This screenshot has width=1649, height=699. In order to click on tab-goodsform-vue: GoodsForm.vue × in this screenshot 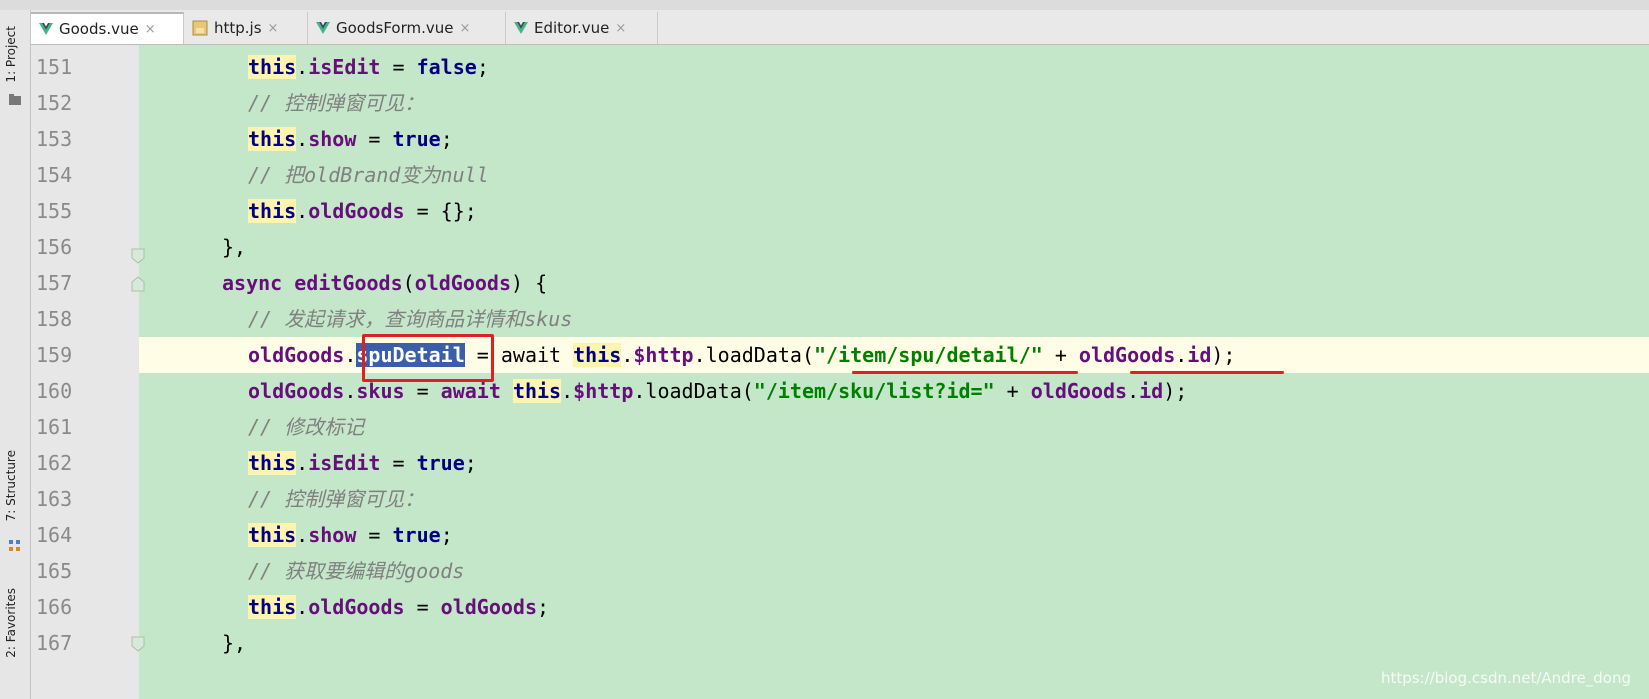, I will do `click(407, 28)`.